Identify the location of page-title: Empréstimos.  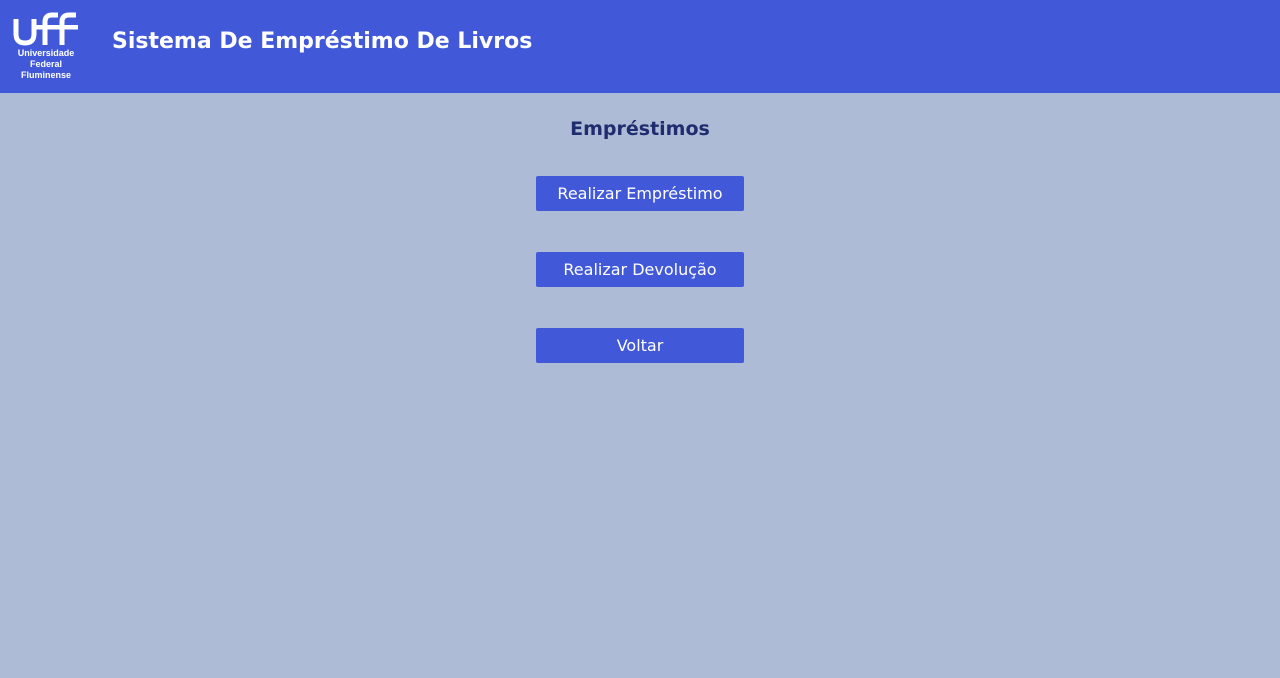
(640, 129).